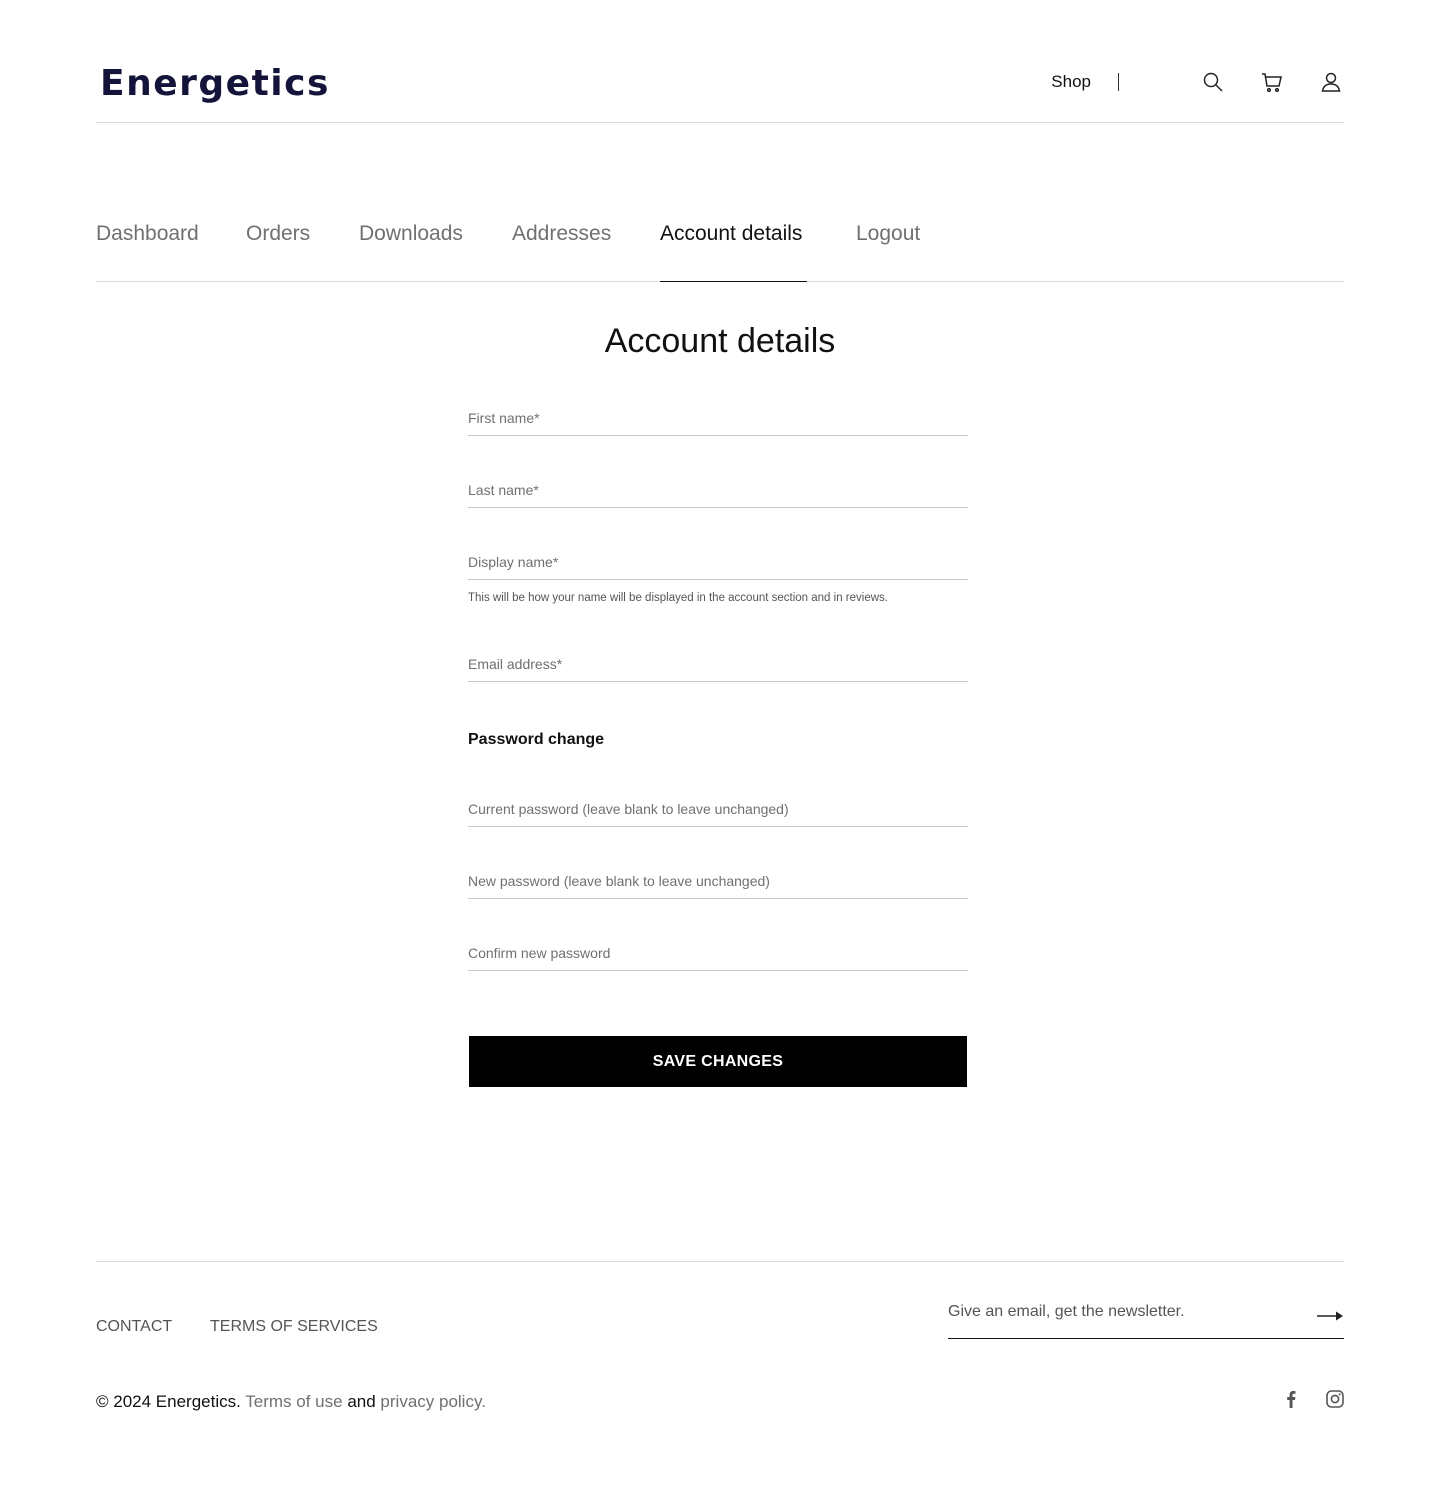 The width and height of the screenshot is (1440, 1511). I want to click on logo: Energetics, so click(215, 84).